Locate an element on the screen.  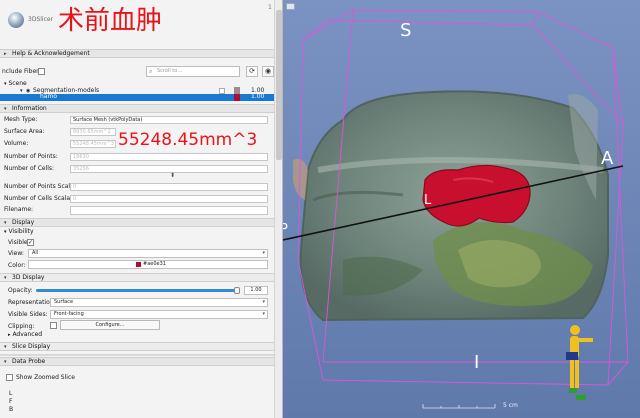
points-field: 18630 is located at coordinates (169, 157).